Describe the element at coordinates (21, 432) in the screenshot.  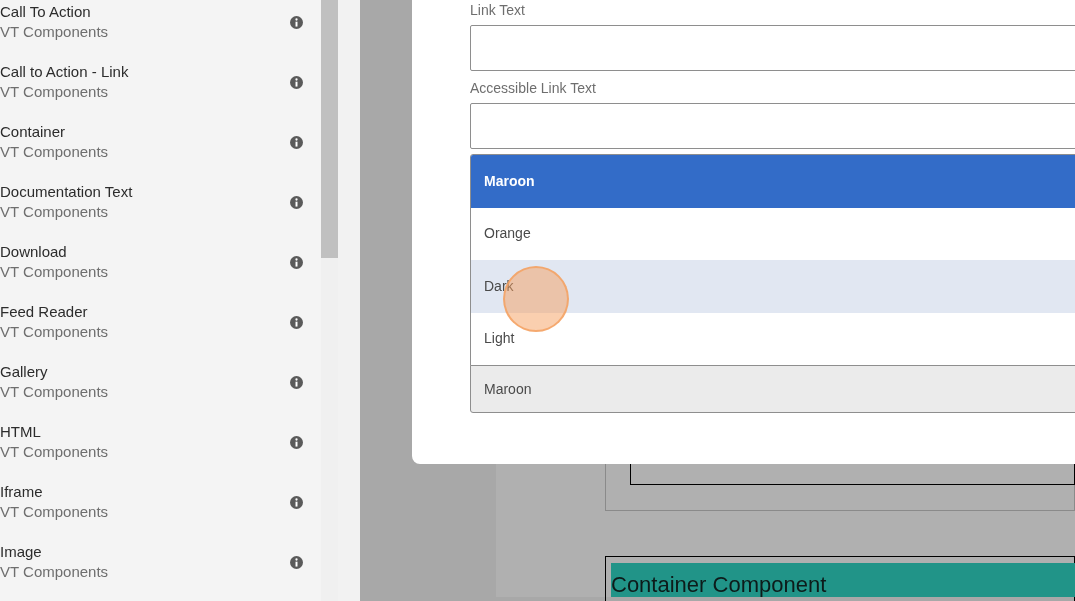
I see `component-name: HTML` at that location.